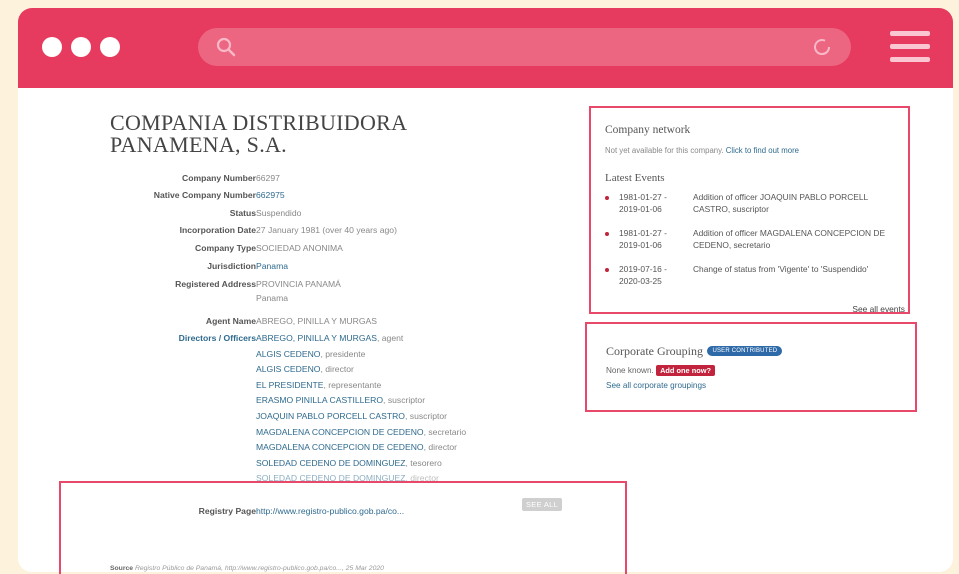 Image resolution: width=959 pixels, height=574 pixels. I want to click on company-title: COMPANIA DISTRIBUIDORA PANAMENA, S.A., so click(345, 134).